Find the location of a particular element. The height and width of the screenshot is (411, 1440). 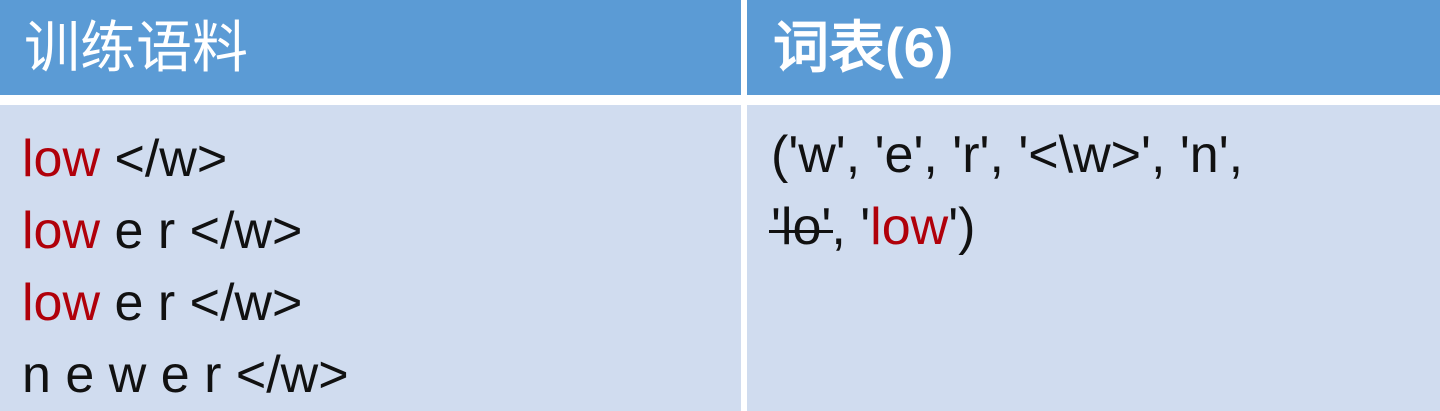

vocab-line-1: ('w', 'e', 'r', '<\w>', 'n', is located at coordinates (1007, 155).